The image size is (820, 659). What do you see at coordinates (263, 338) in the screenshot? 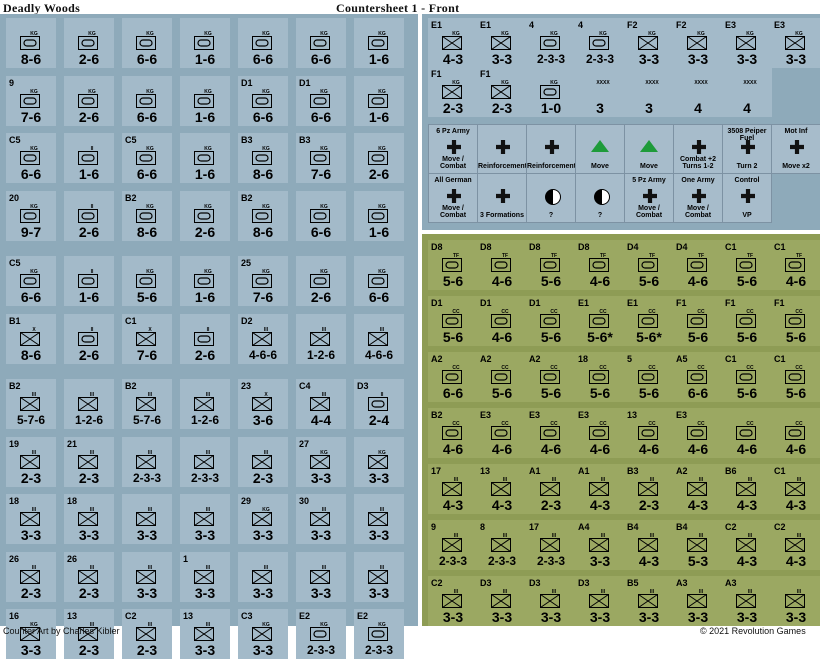
I see `german-counter: D2 III 4-6-6` at bounding box center [263, 338].